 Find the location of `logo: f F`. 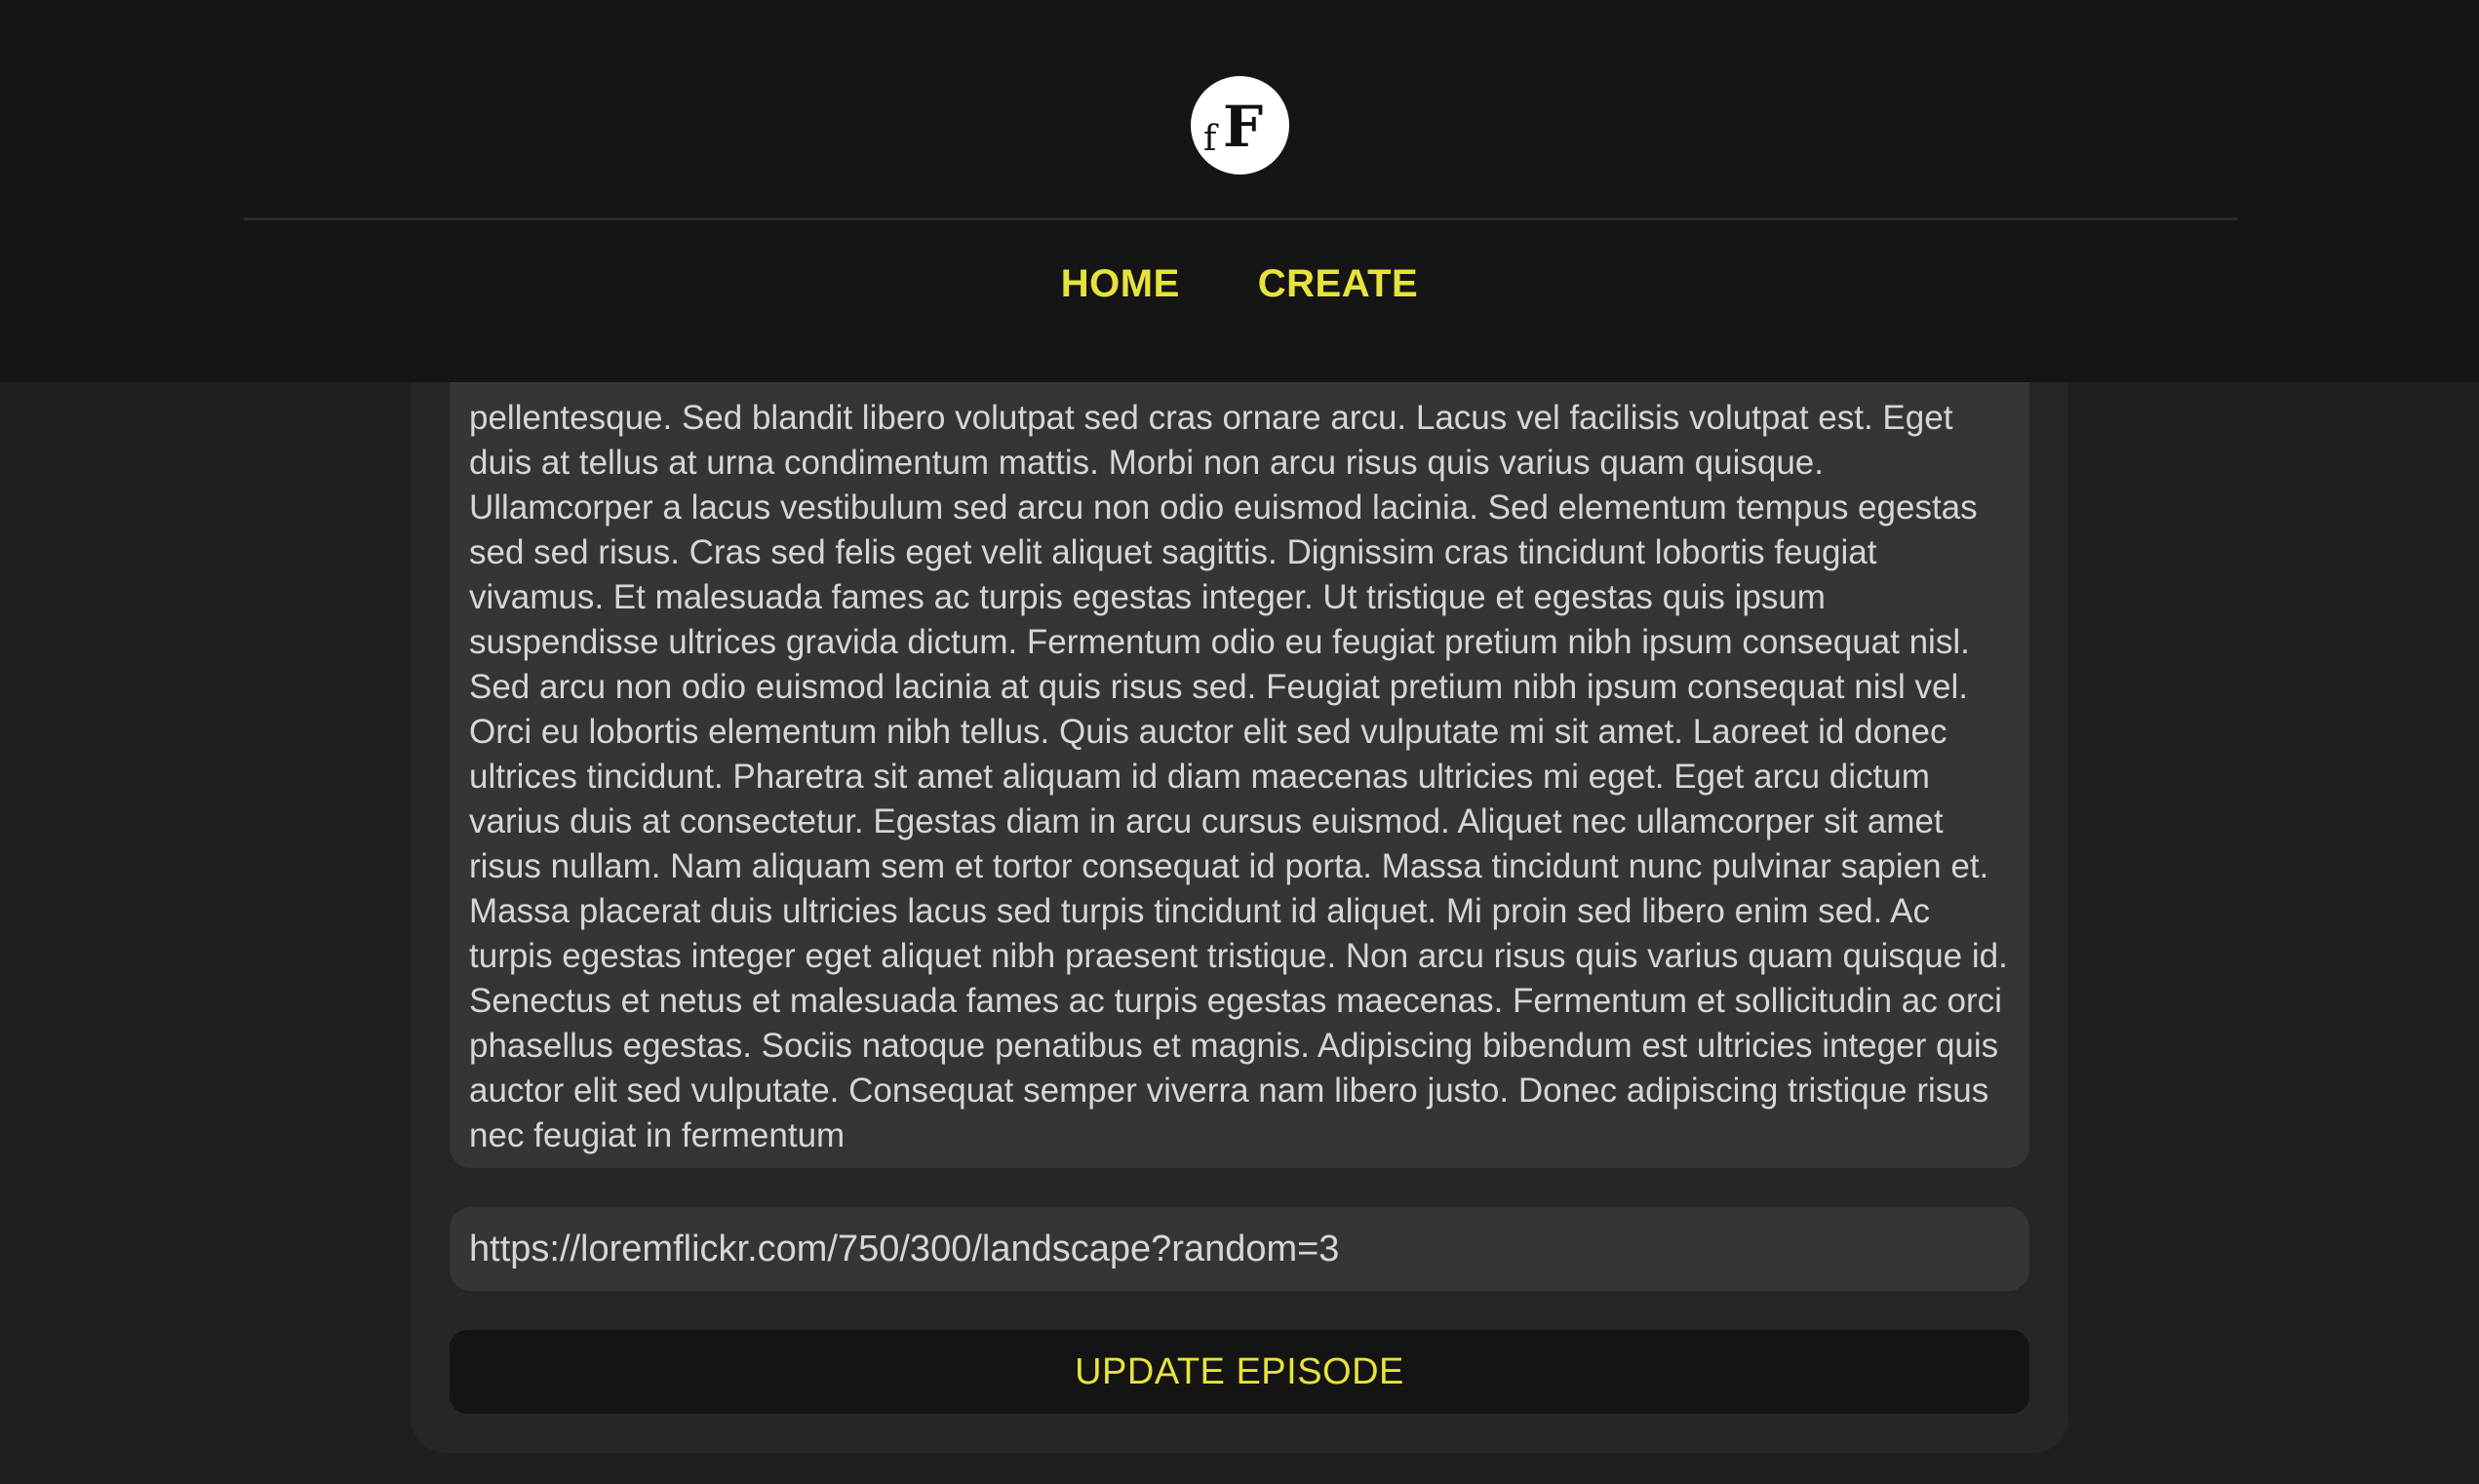

logo: f F is located at coordinates (1240, 125).